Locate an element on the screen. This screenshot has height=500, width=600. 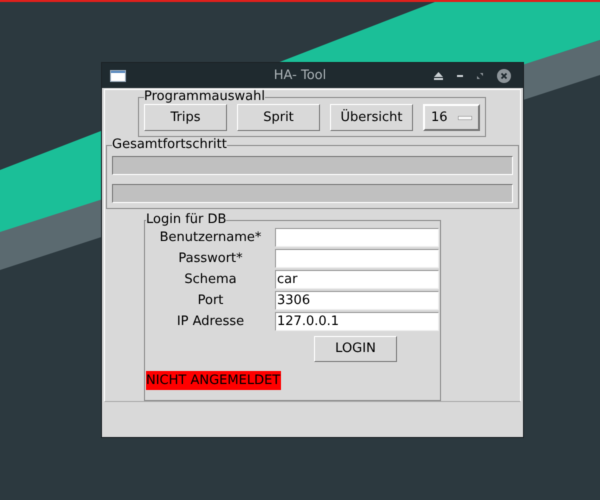
field-label: Port is located at coordinates (210, 301).